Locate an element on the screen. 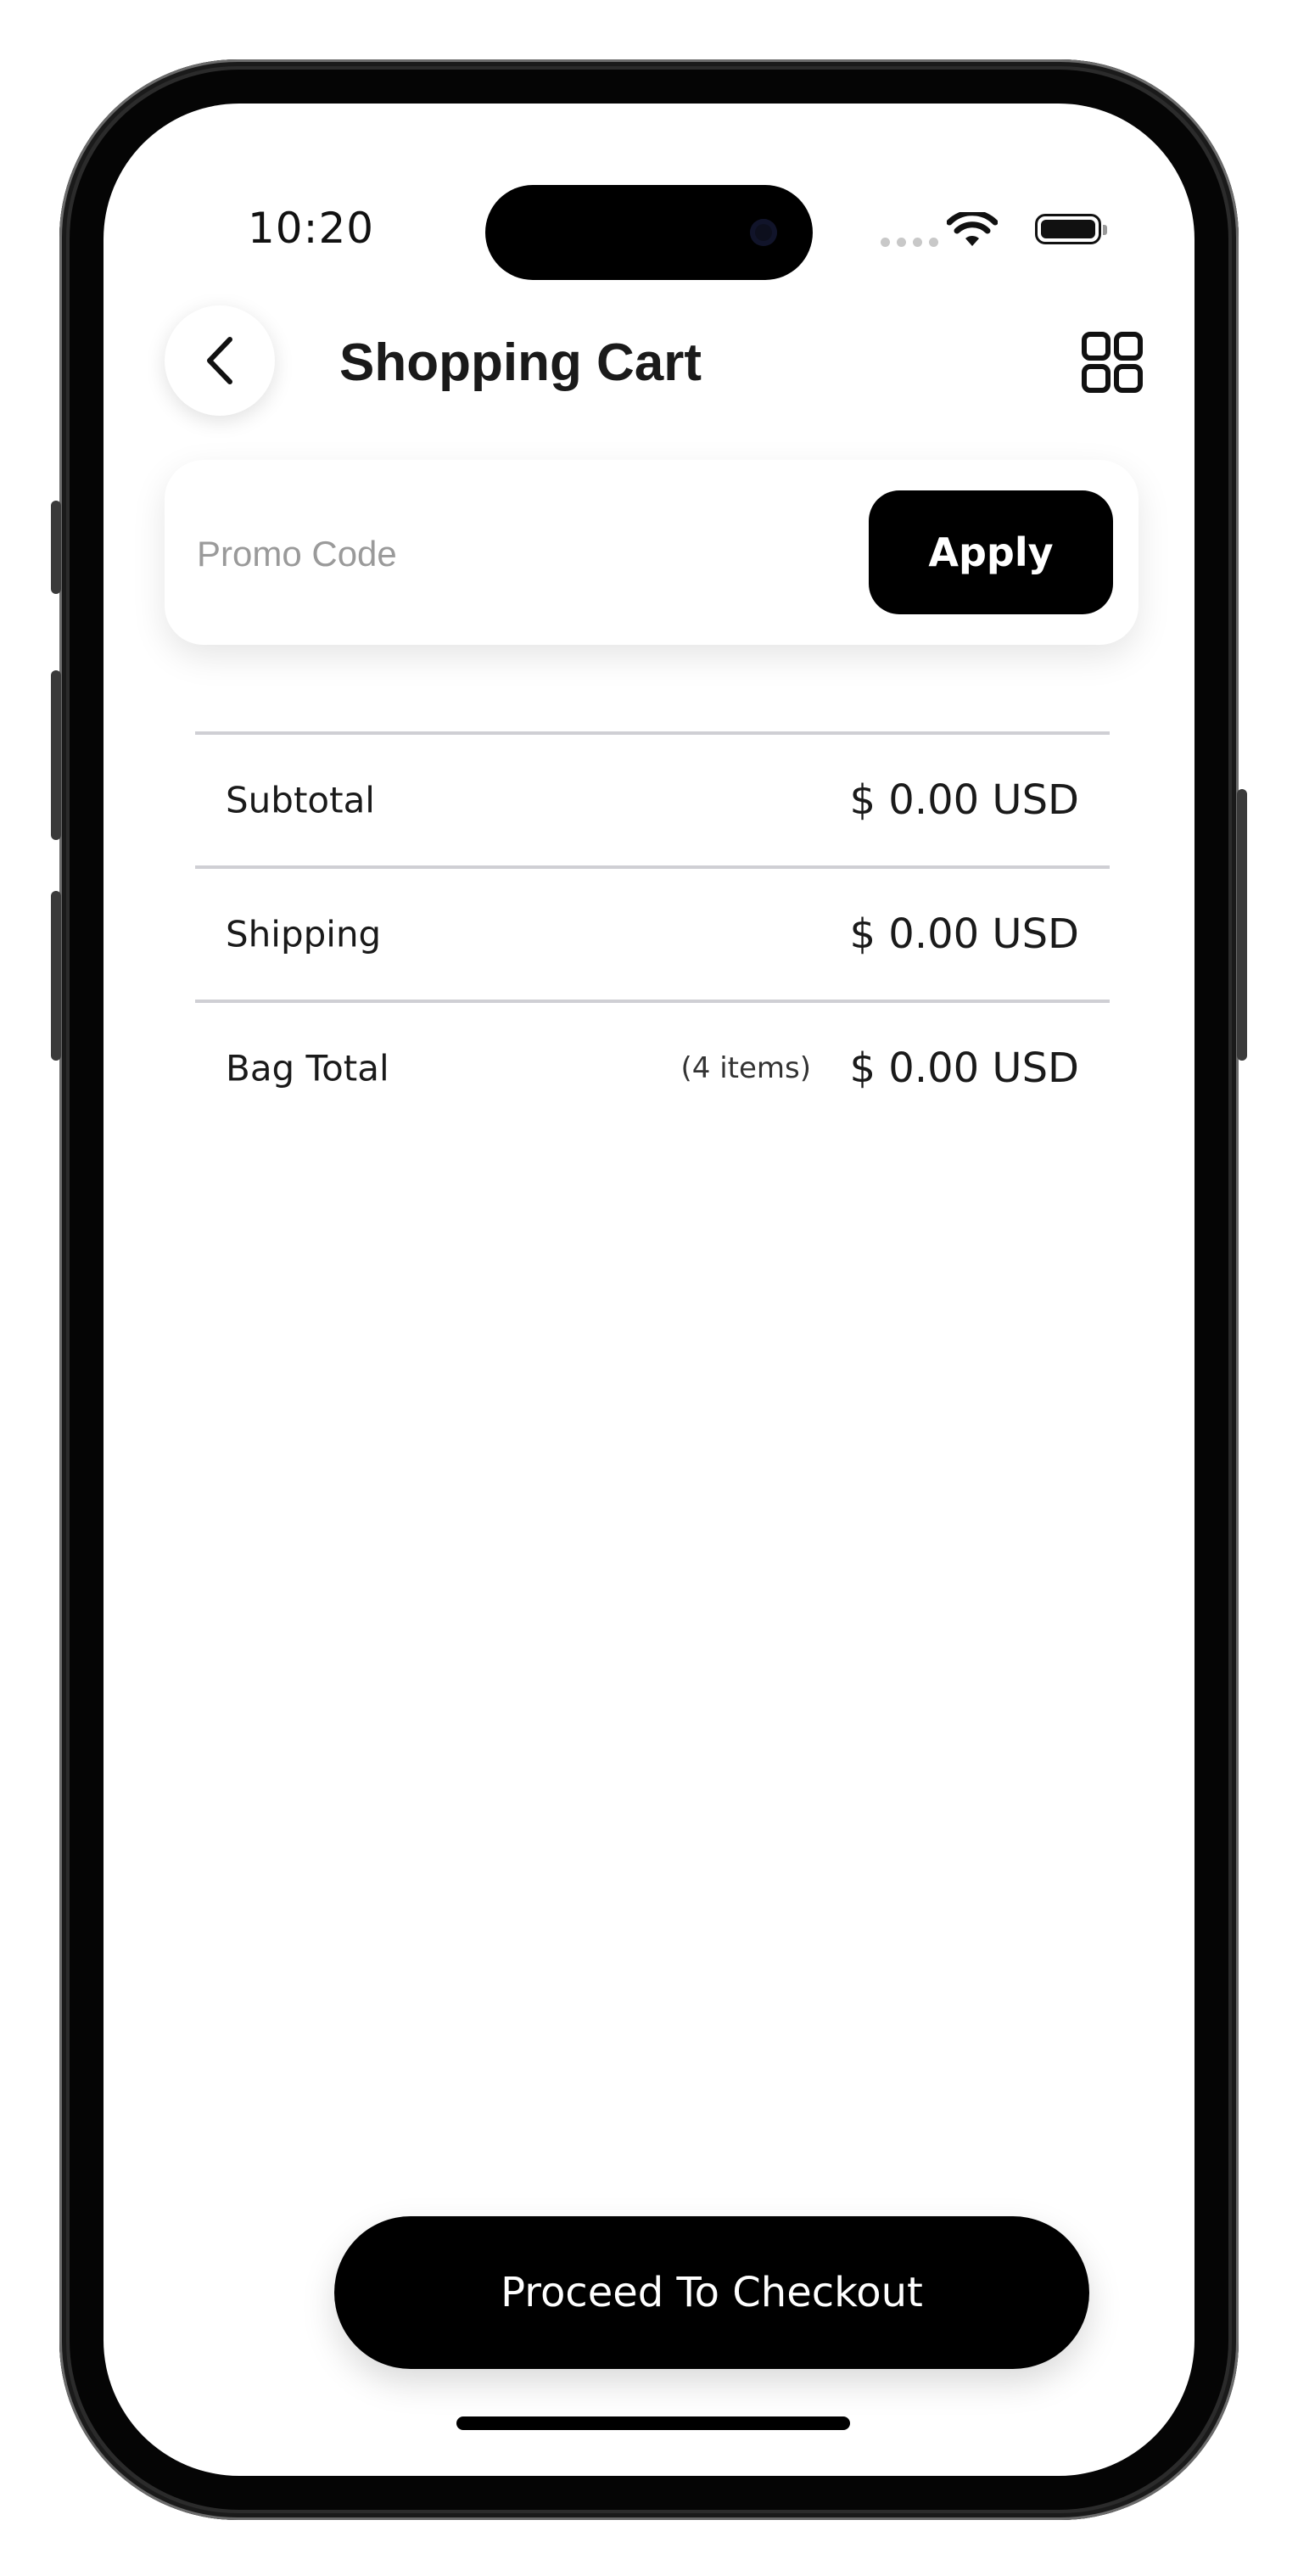 This screenshot has width=1298, height=2576. back-button is located at coordinates (220, 360).